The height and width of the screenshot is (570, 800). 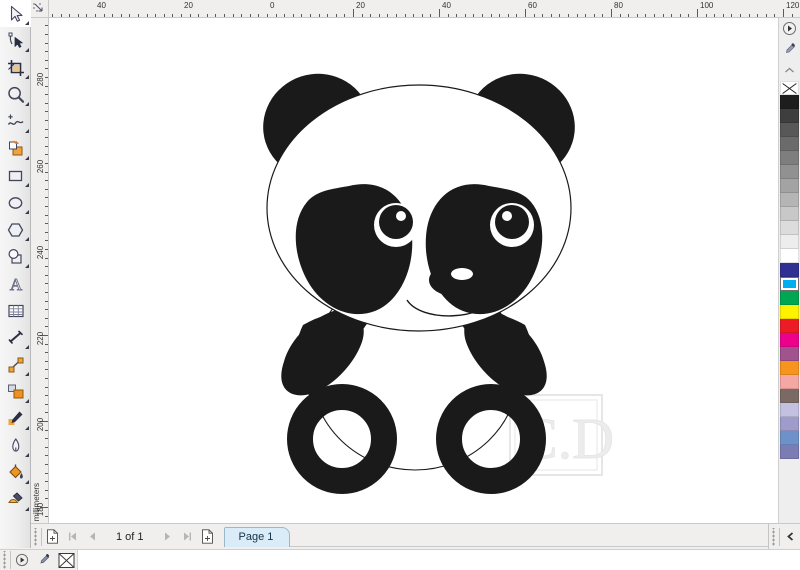 I want to click on palette-swatch-green, so click(x=789, y=298).